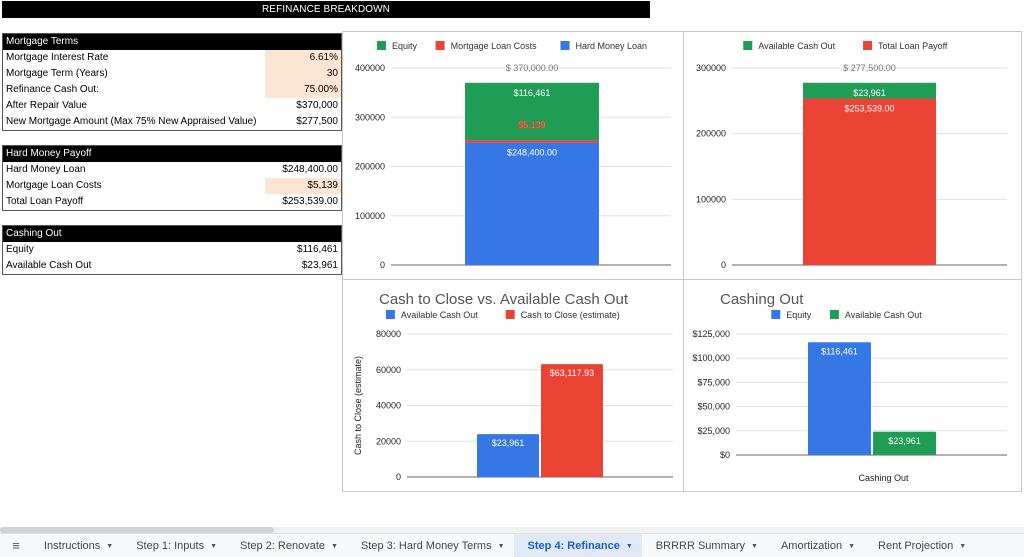 The height and width of the screenshot is (557, 1024). Describe the element at coordinates (303, 122) in the screenshot. I see `new-mortgage-cell: $277,500` at that location.